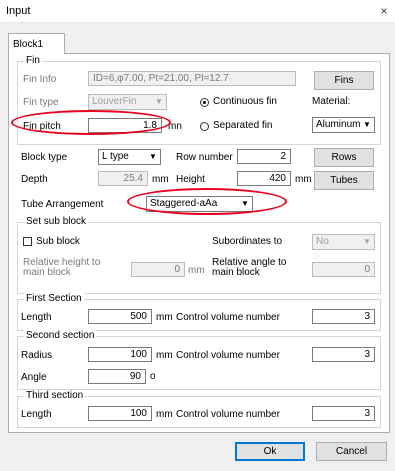 This screenshot has width=395, height=471. Describe the element at coordinates (120, 413) in the screenshot. I see `third-length-input: 100` at that location.